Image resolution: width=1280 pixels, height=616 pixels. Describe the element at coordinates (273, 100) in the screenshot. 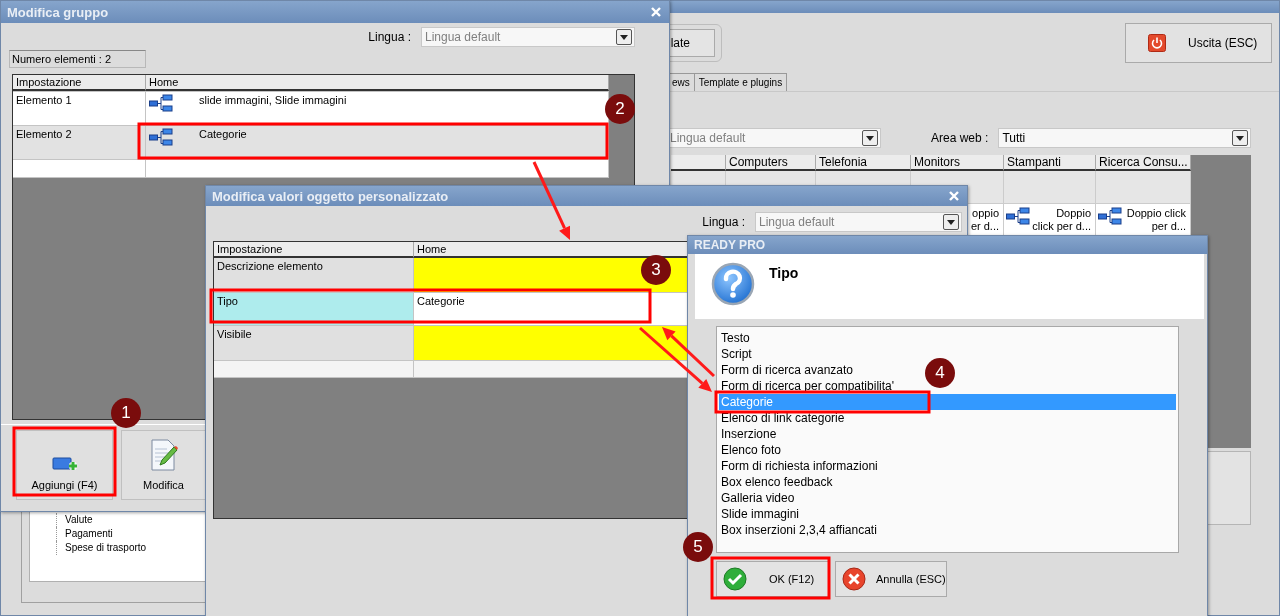

I see `cell-text: slide immagini, Slide immagini` at that location.